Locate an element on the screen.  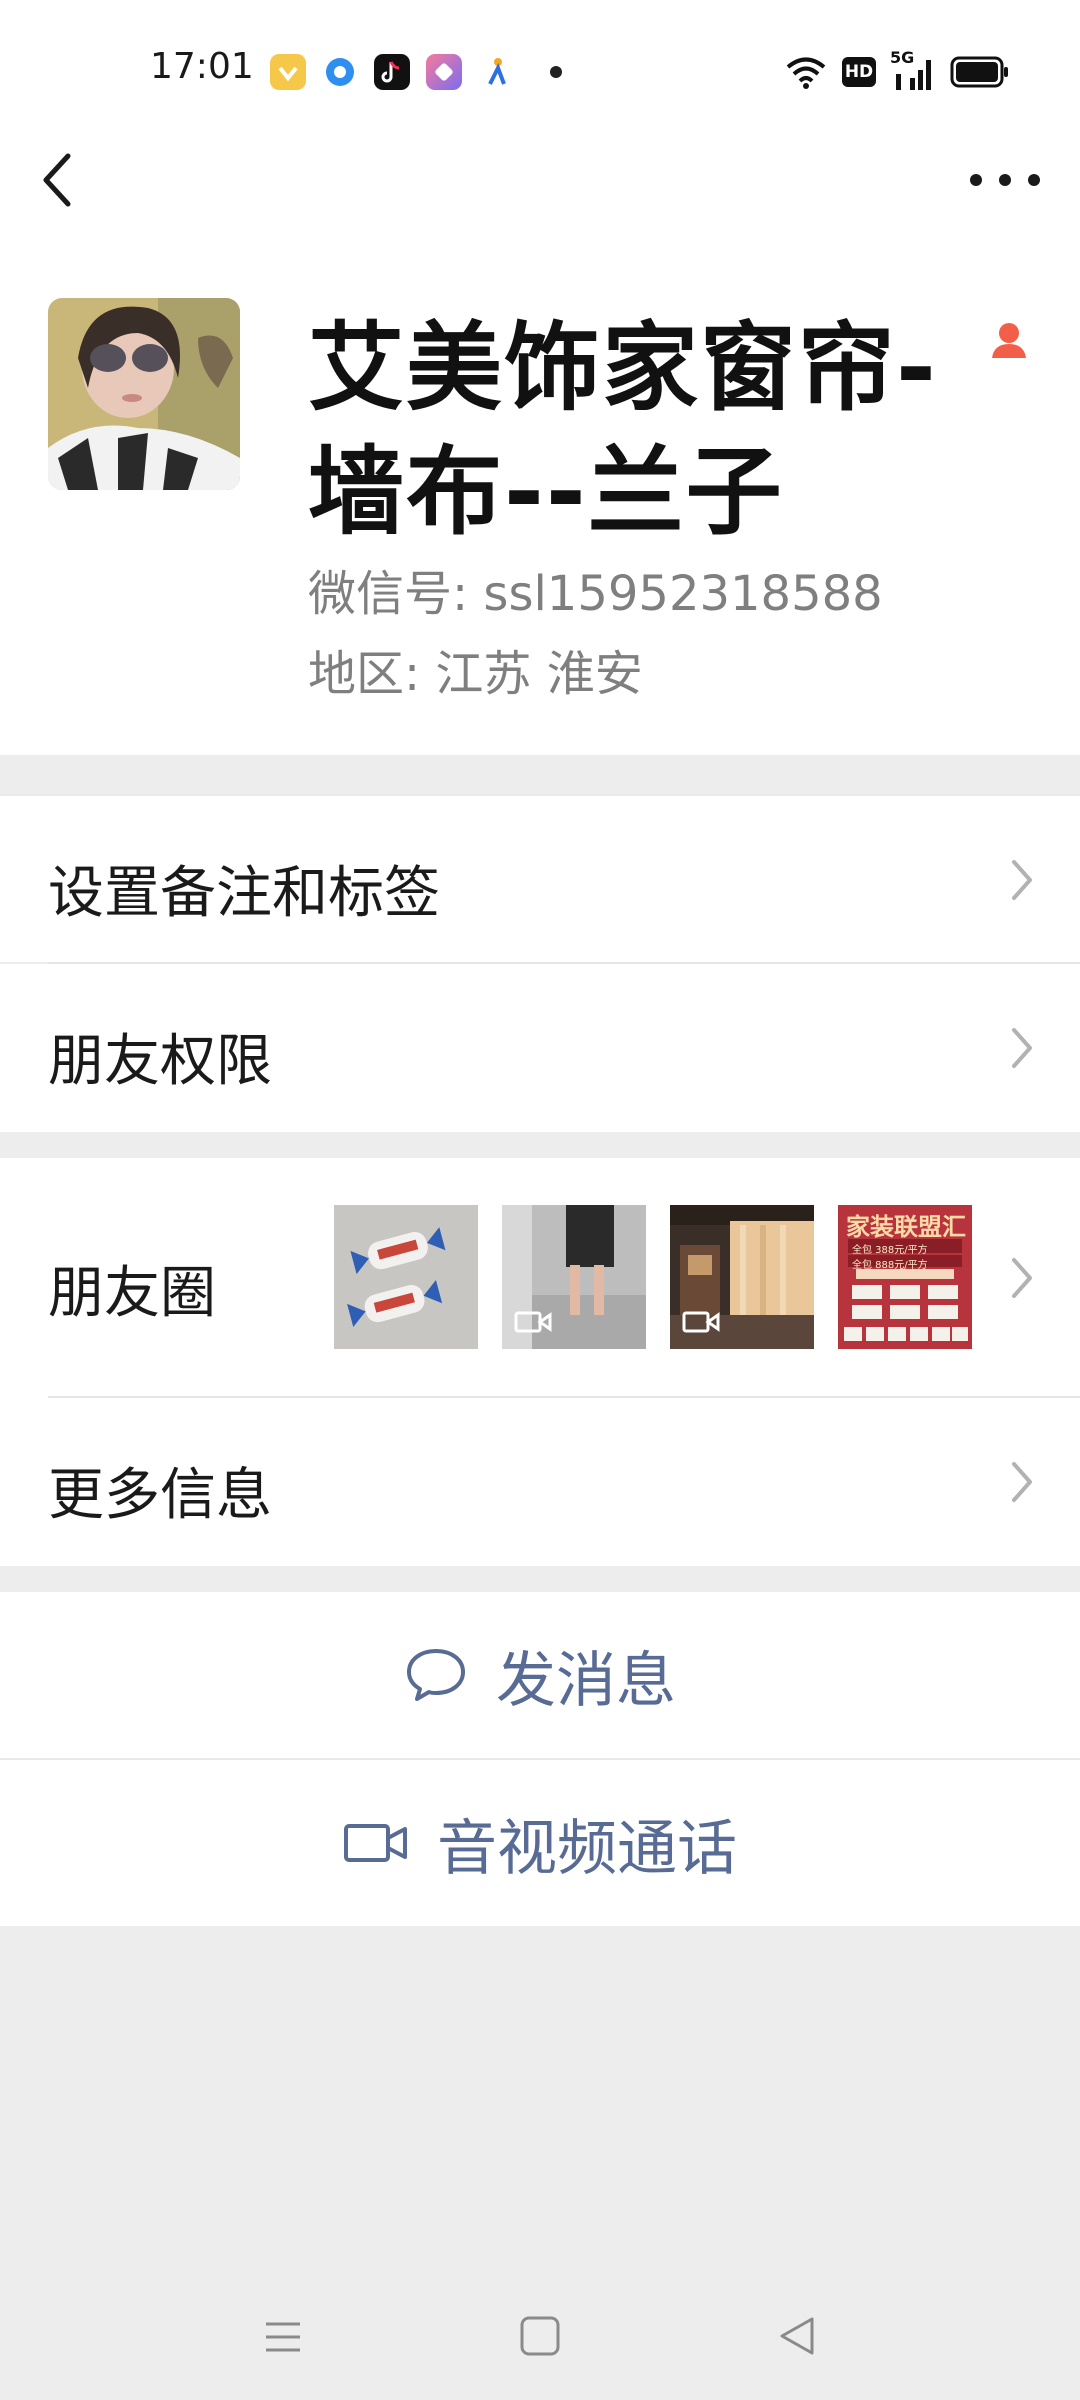
more-dots-icon is located at coordinates (976, 180).